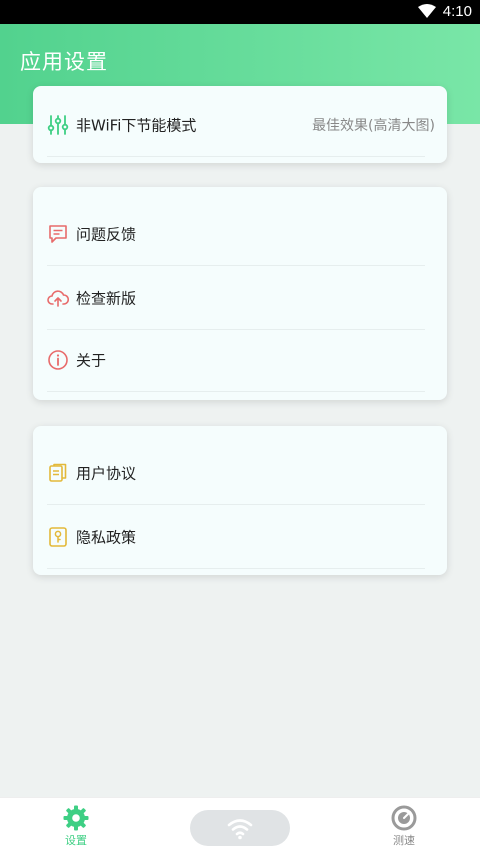 The image size is (480, 855). Describe the element at coordinates (106, 298) in the screenshot. I see `check-update-label: 检查新版` at that location.